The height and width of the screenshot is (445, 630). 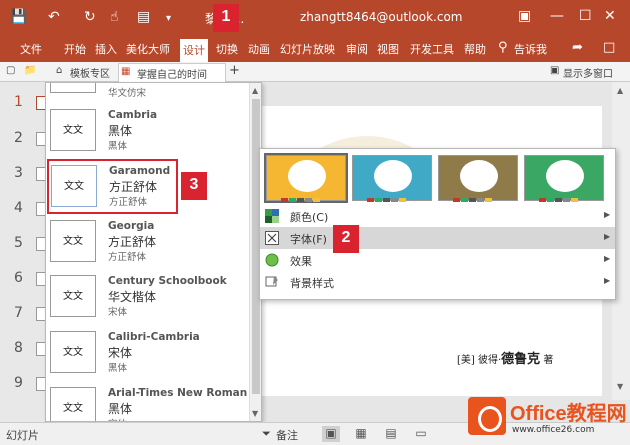 I want to click on undo-icon: ↶, so click(x=54, y=17).